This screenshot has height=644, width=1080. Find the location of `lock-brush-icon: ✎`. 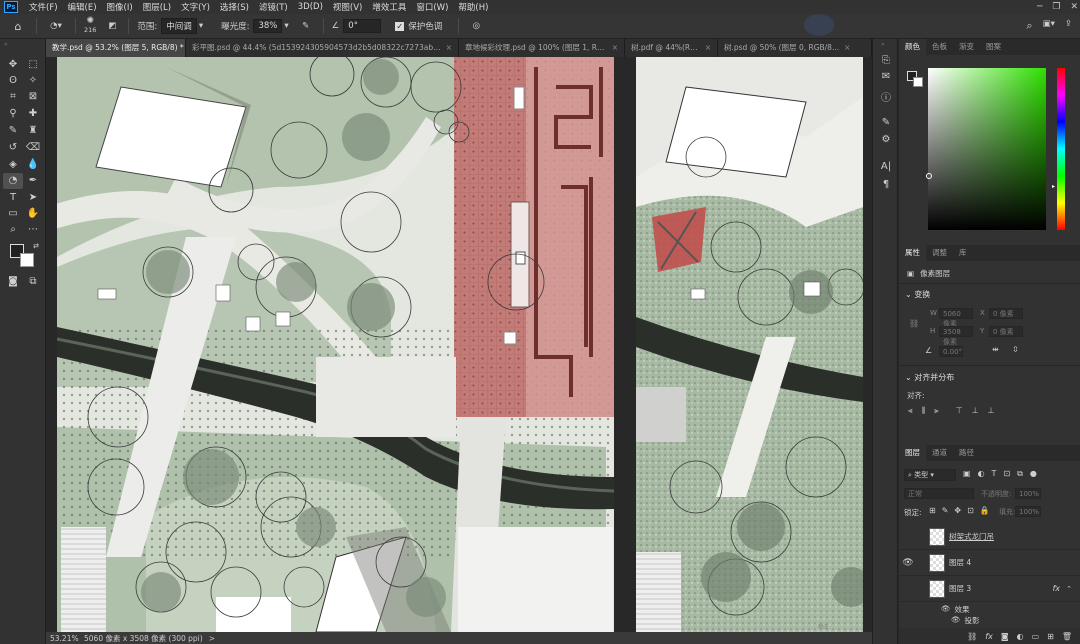

lock-brush-icon: ✎ is located at coordinates (945, 510).